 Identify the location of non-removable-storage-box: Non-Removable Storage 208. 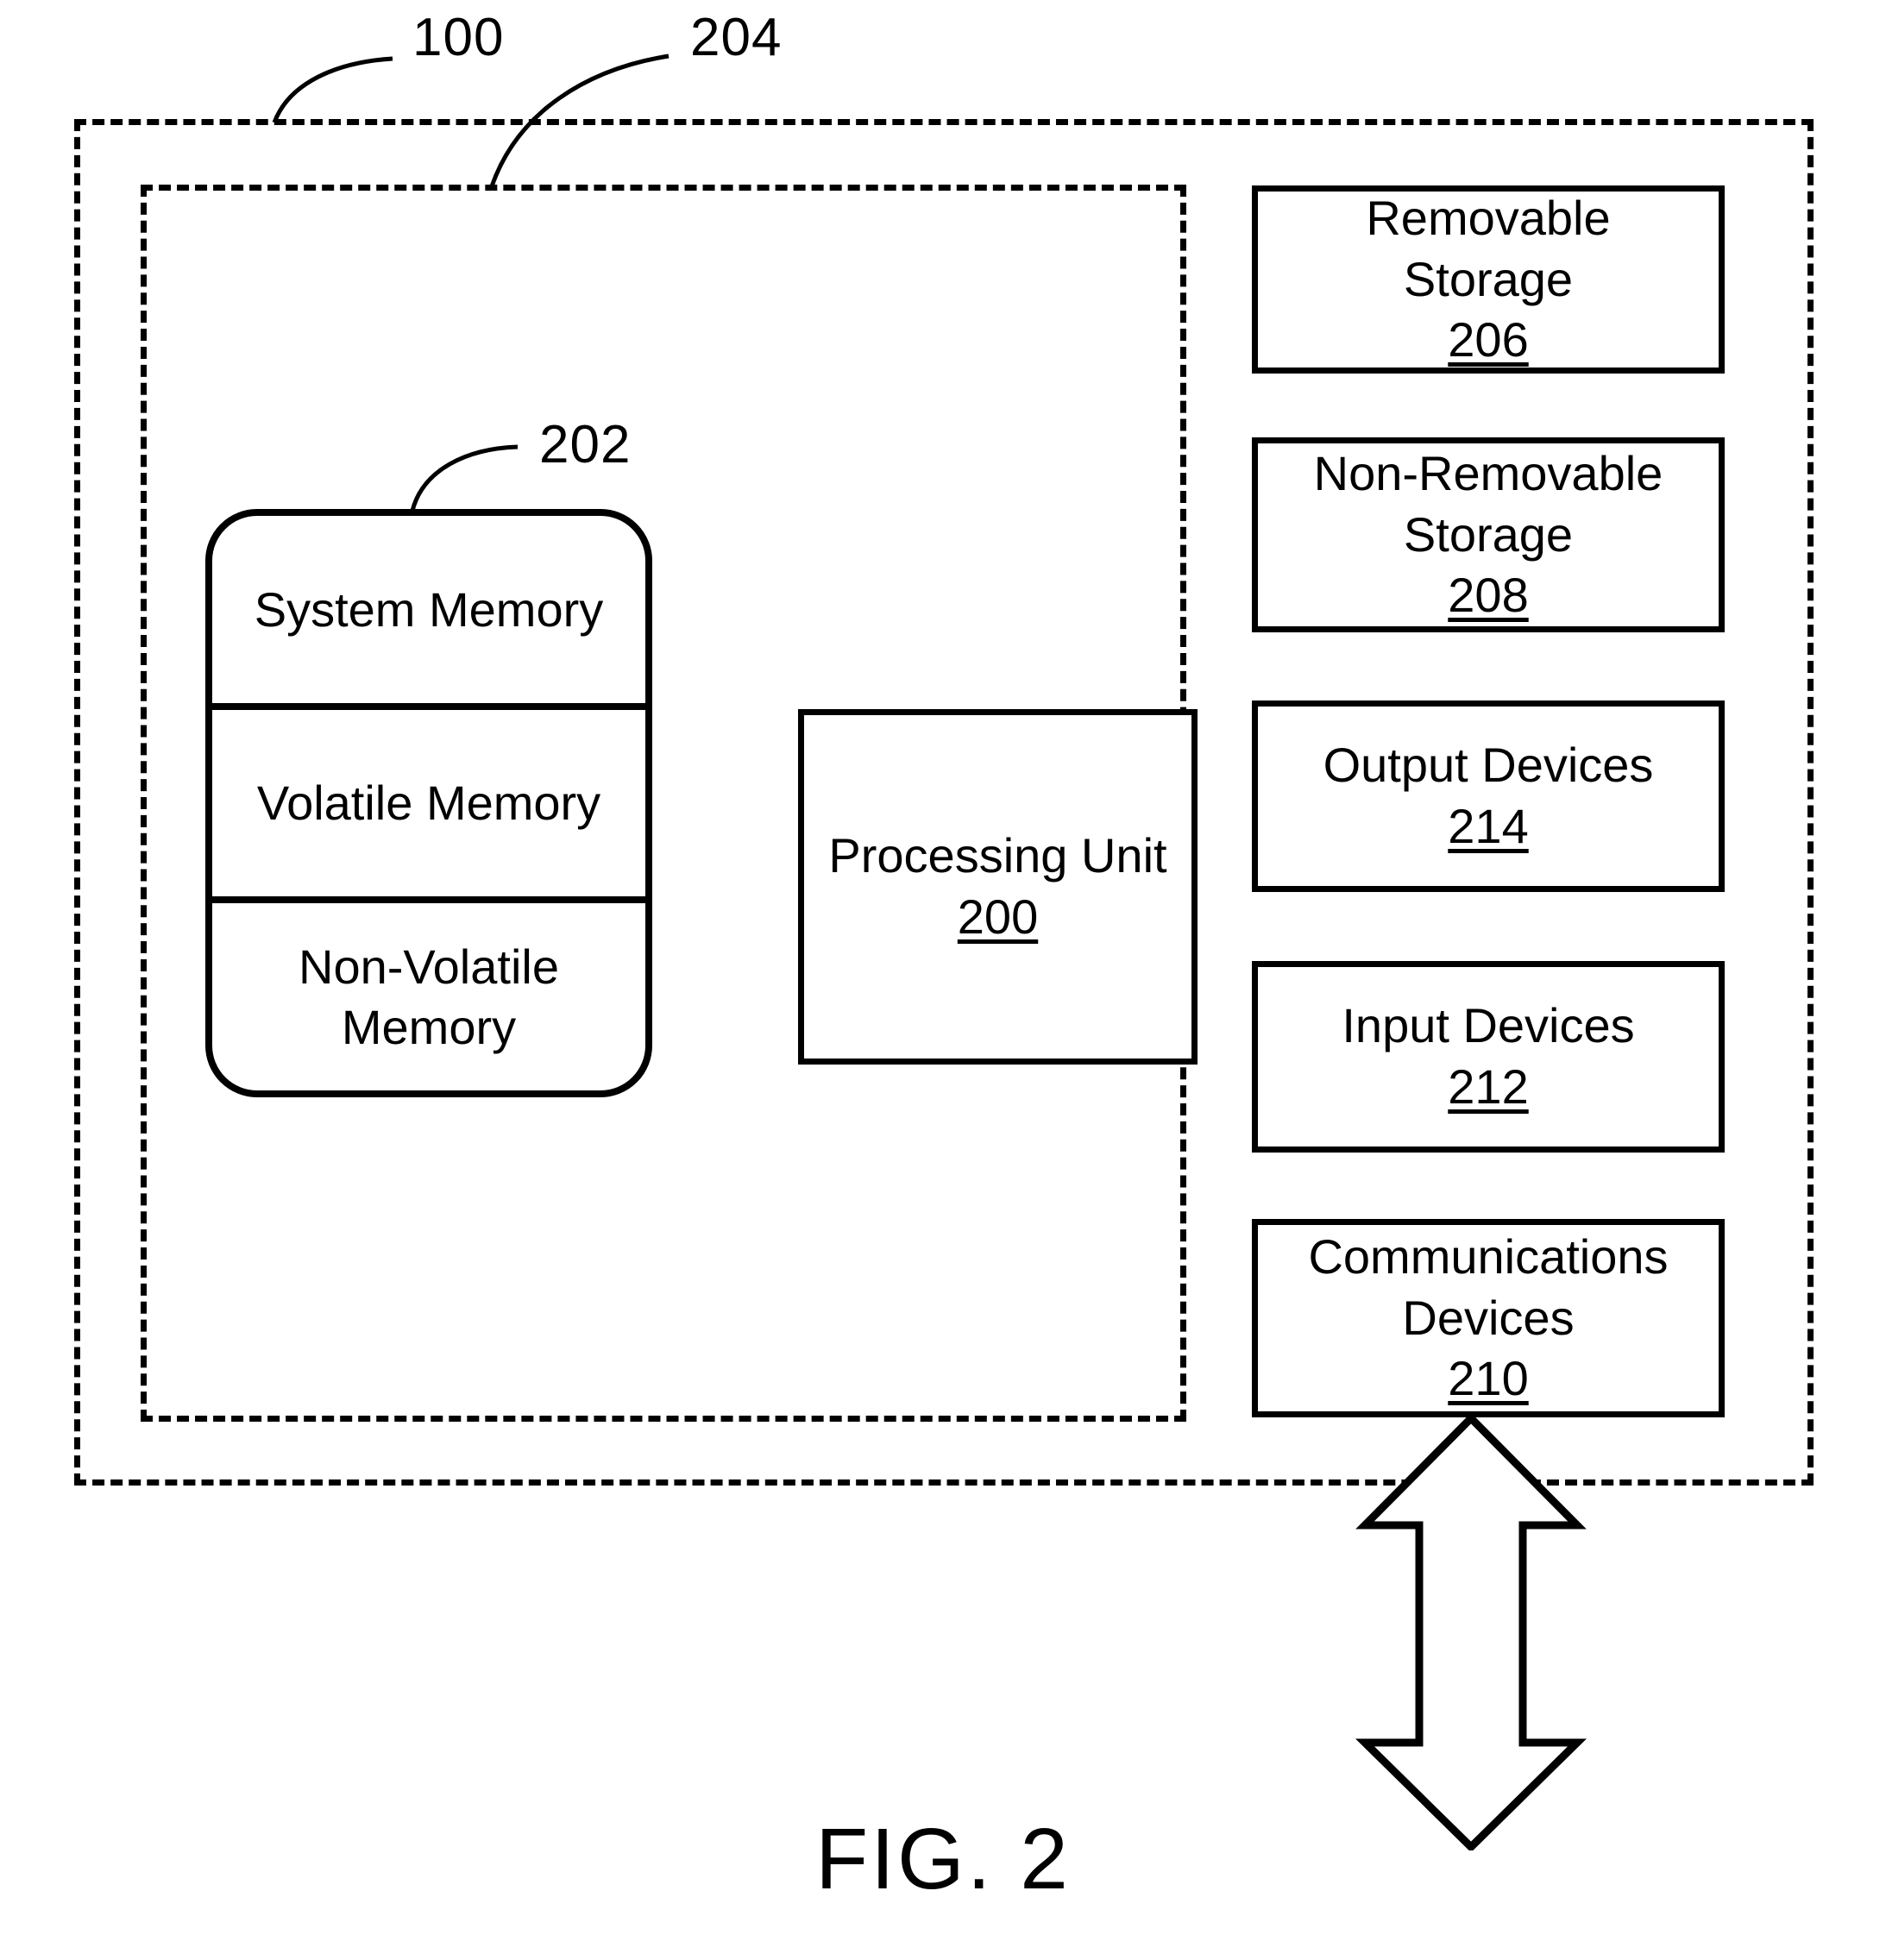
(1488, 534).